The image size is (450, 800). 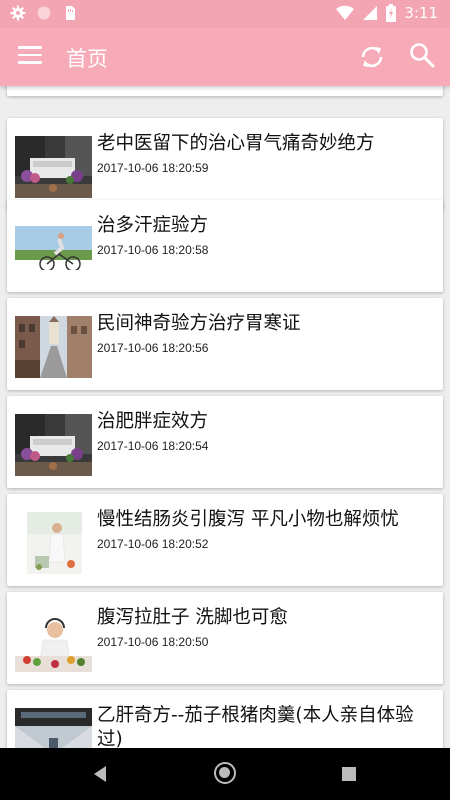 What do you see at coordinates (225, 638) in the screenshot?
I see `list-item: 腹泻拉肚子 洗脚也可愈 2017-10-06 18:20:50` at bounding box center [225, 638].